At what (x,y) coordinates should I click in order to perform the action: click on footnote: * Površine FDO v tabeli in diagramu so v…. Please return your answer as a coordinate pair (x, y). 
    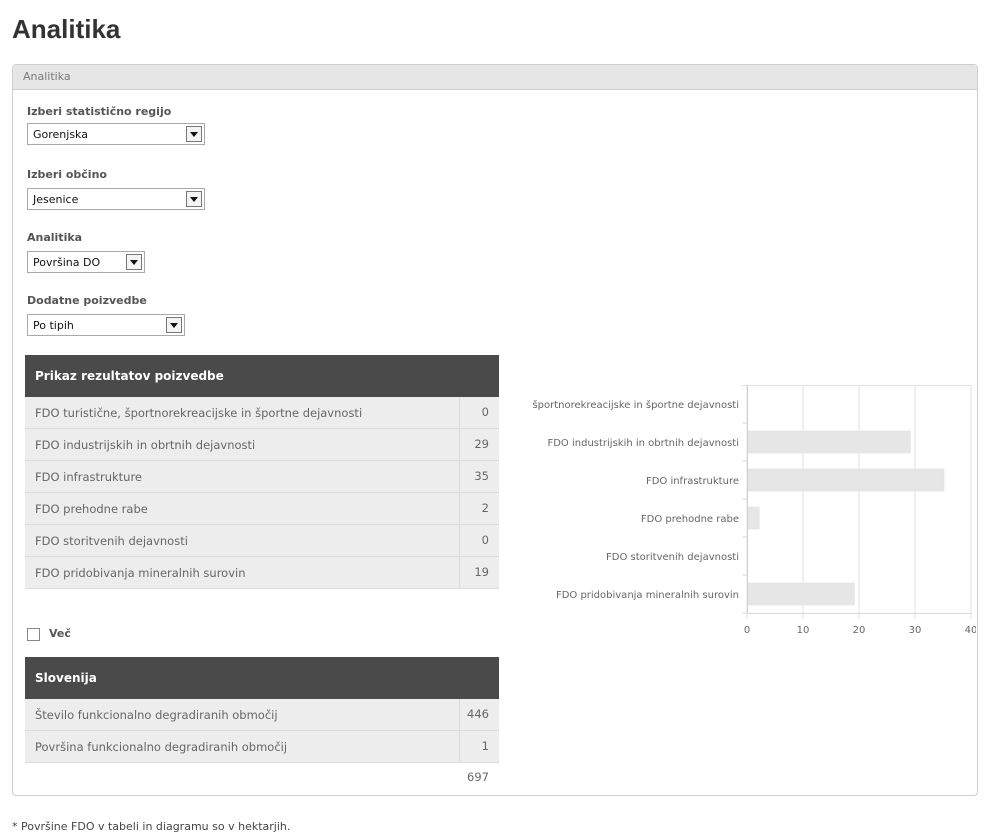
    Looking at the image, I should click on (151, 826).